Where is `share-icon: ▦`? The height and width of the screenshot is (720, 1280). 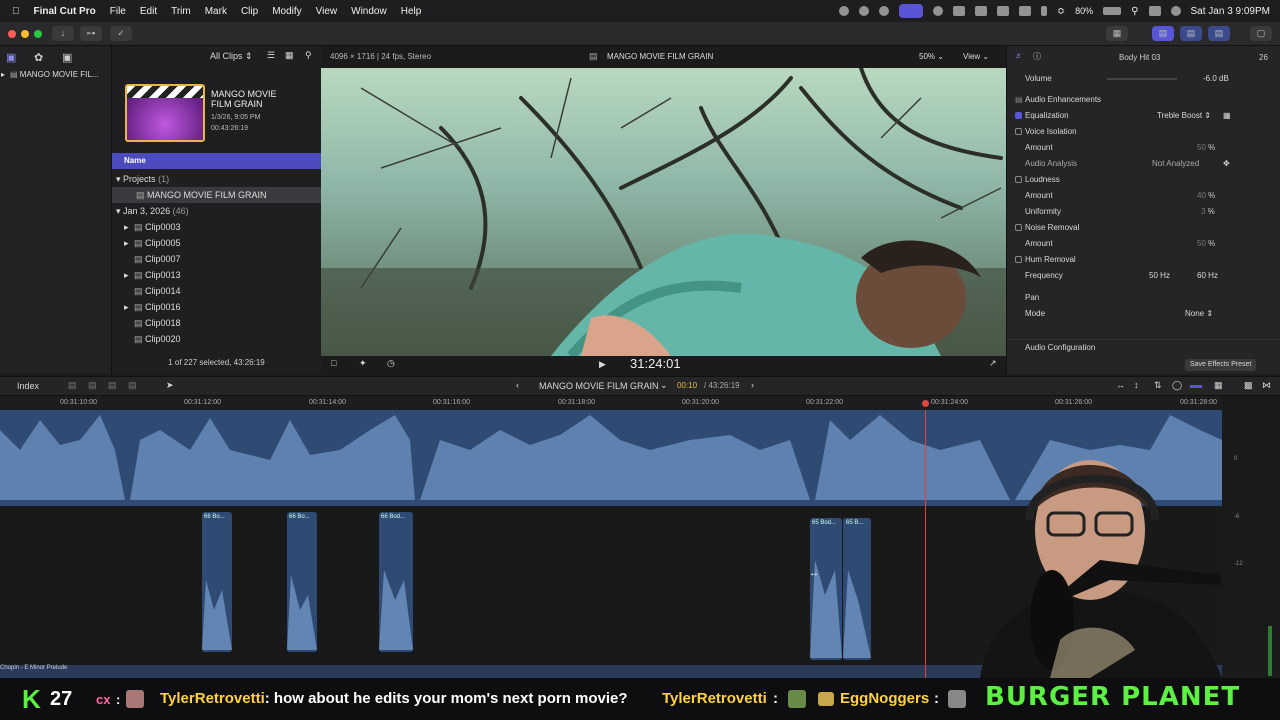 share-icon: ▦ is located at coordinates (1117, 33).